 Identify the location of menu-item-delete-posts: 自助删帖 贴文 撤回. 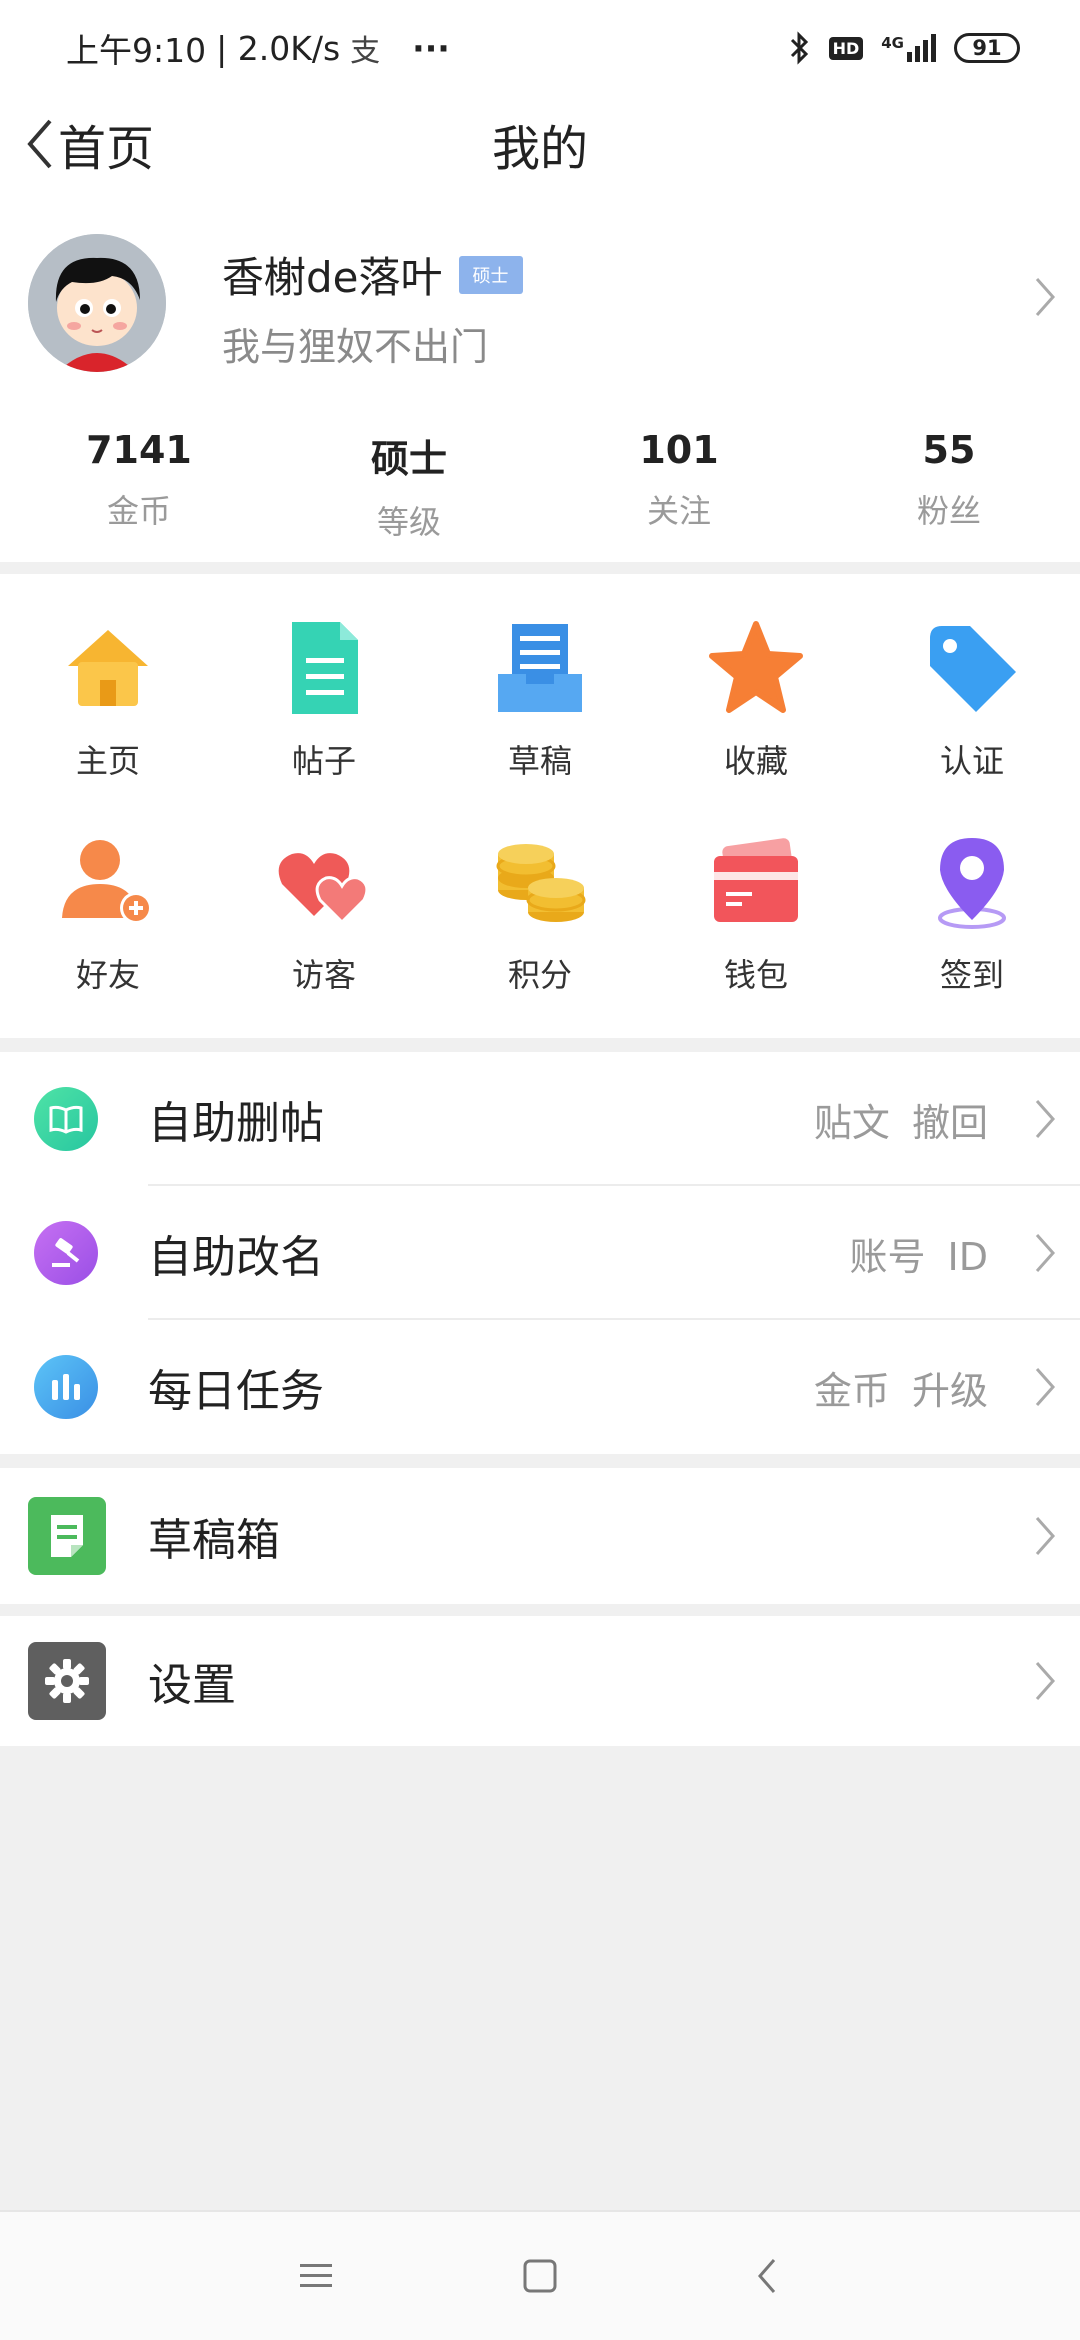
(540, 1119).